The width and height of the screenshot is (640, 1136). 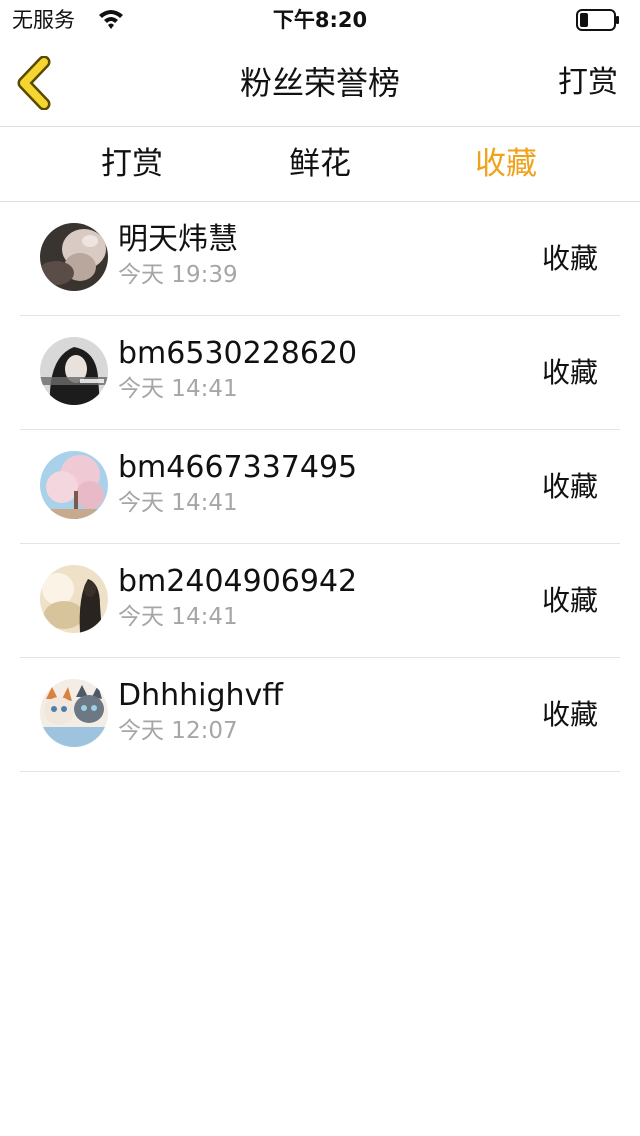 What do you see at coordinates (238, 353) in the screenshot?
I see `fan-name: bm6530228620` at bounding box center [238, 353].